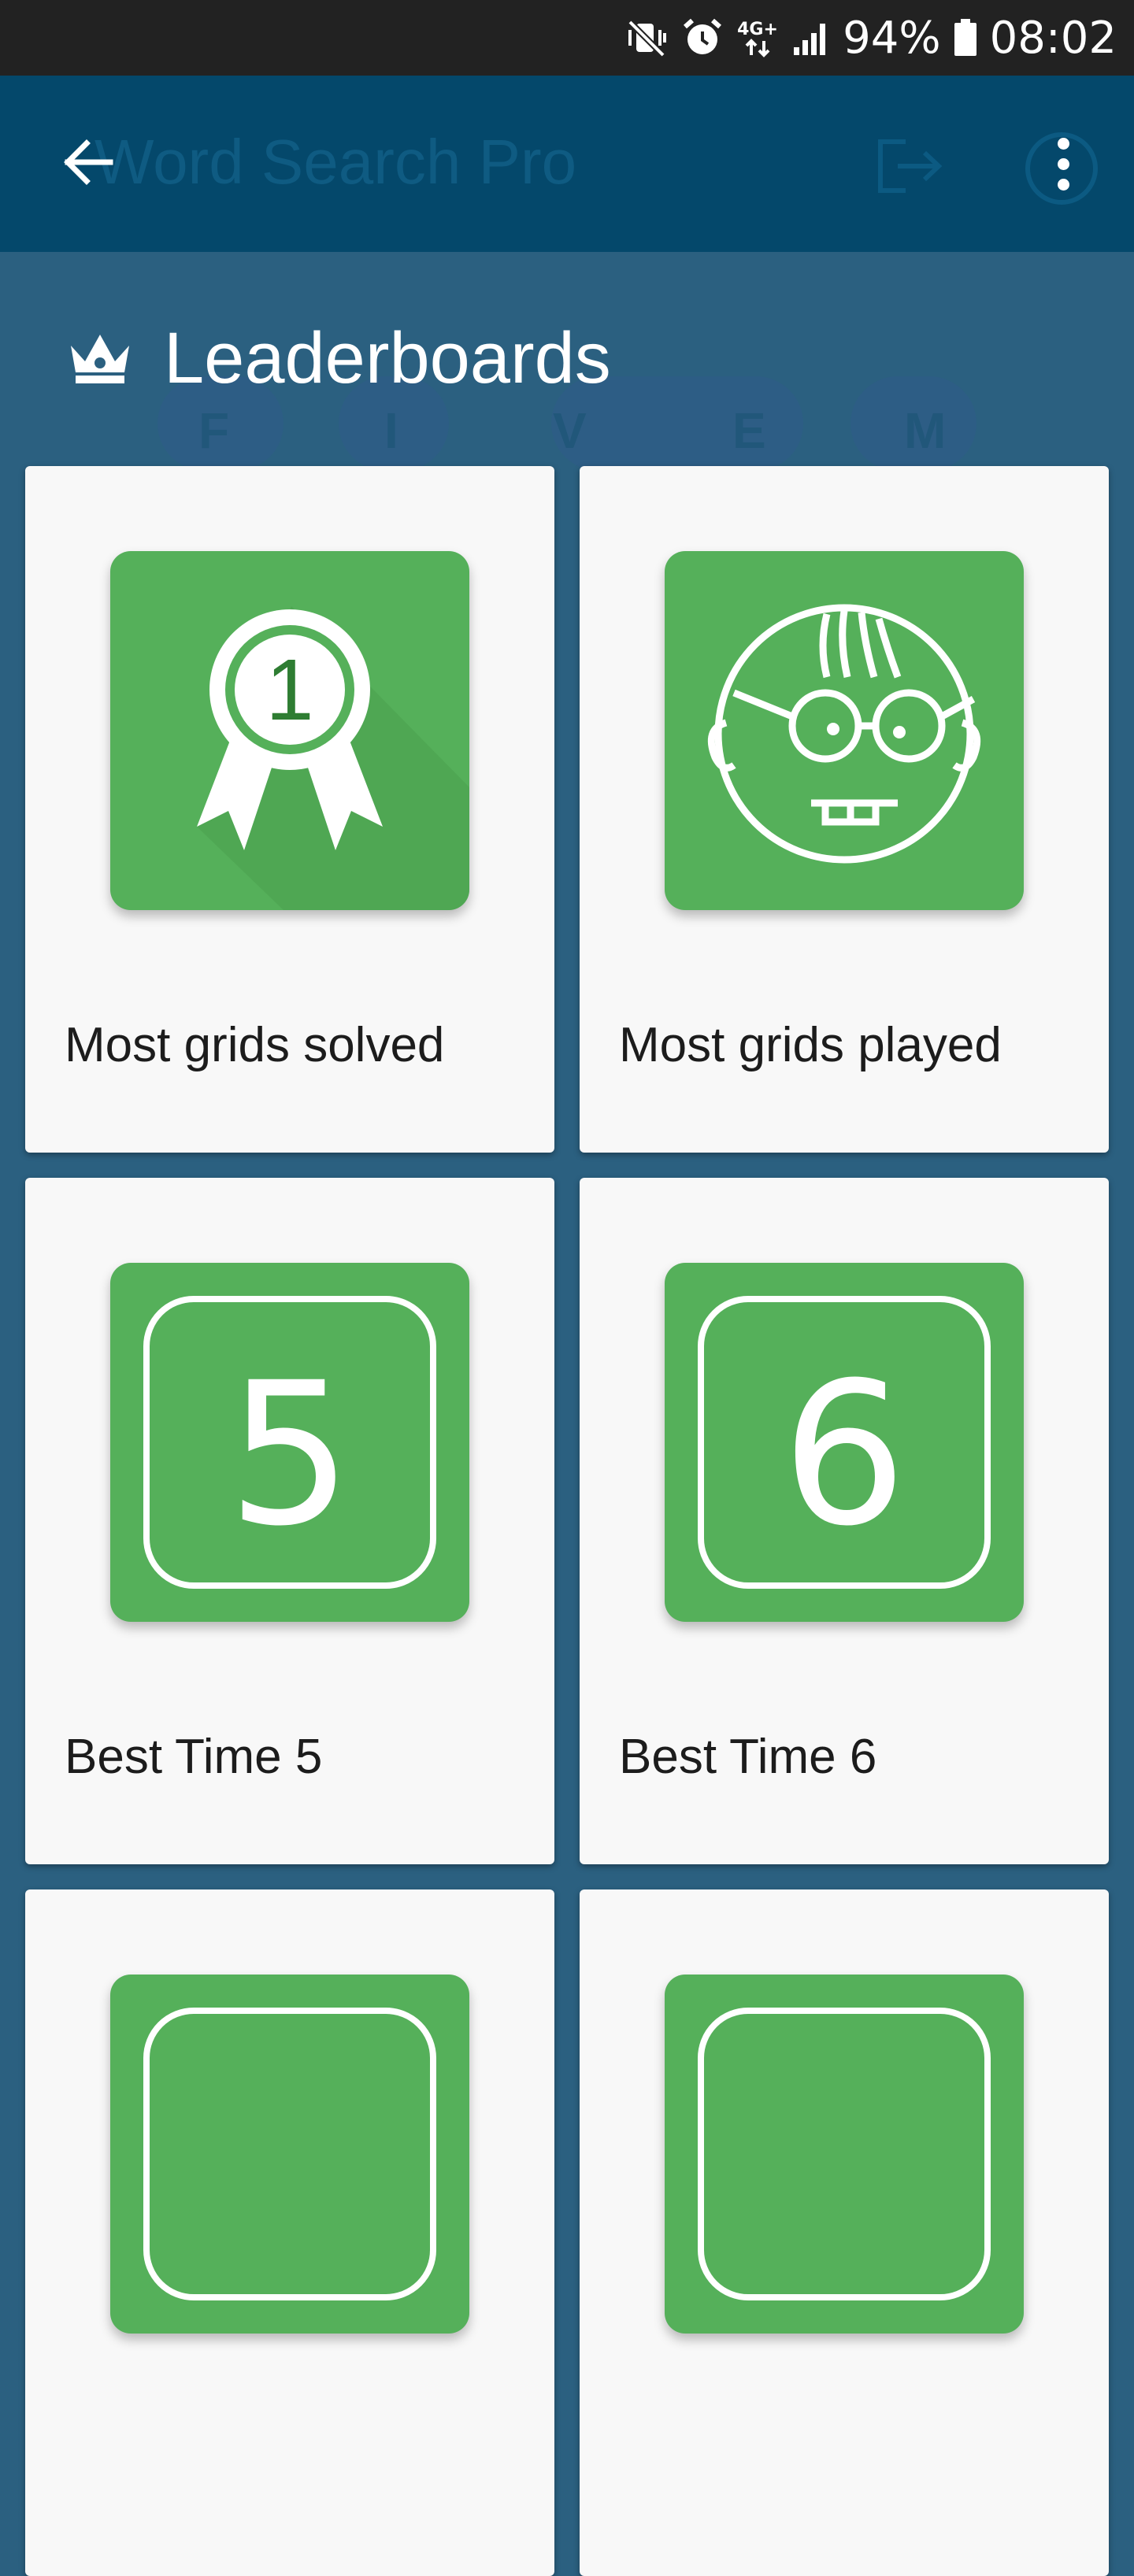  I want to click on number-5-icon: 5, so click(289, 1442).